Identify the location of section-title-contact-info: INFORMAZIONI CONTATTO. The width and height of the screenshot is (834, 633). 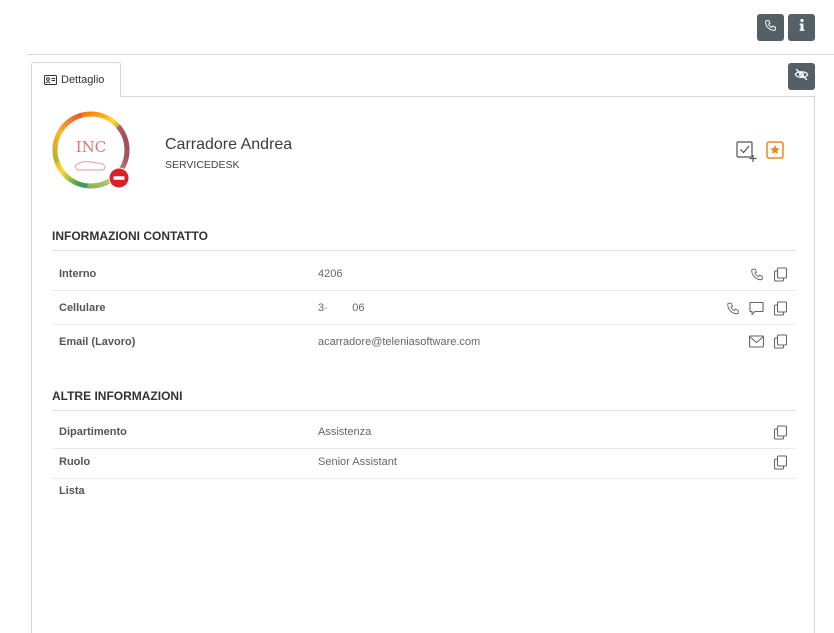
(130, 236).